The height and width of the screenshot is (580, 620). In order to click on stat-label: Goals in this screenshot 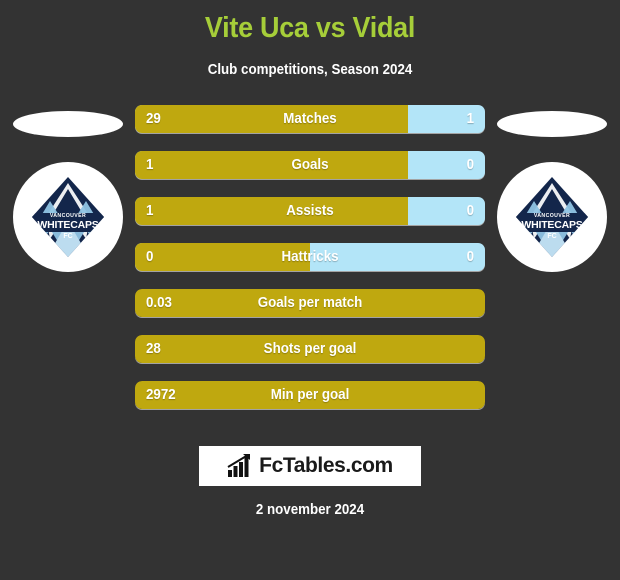, I will do `click(310, 164)`.